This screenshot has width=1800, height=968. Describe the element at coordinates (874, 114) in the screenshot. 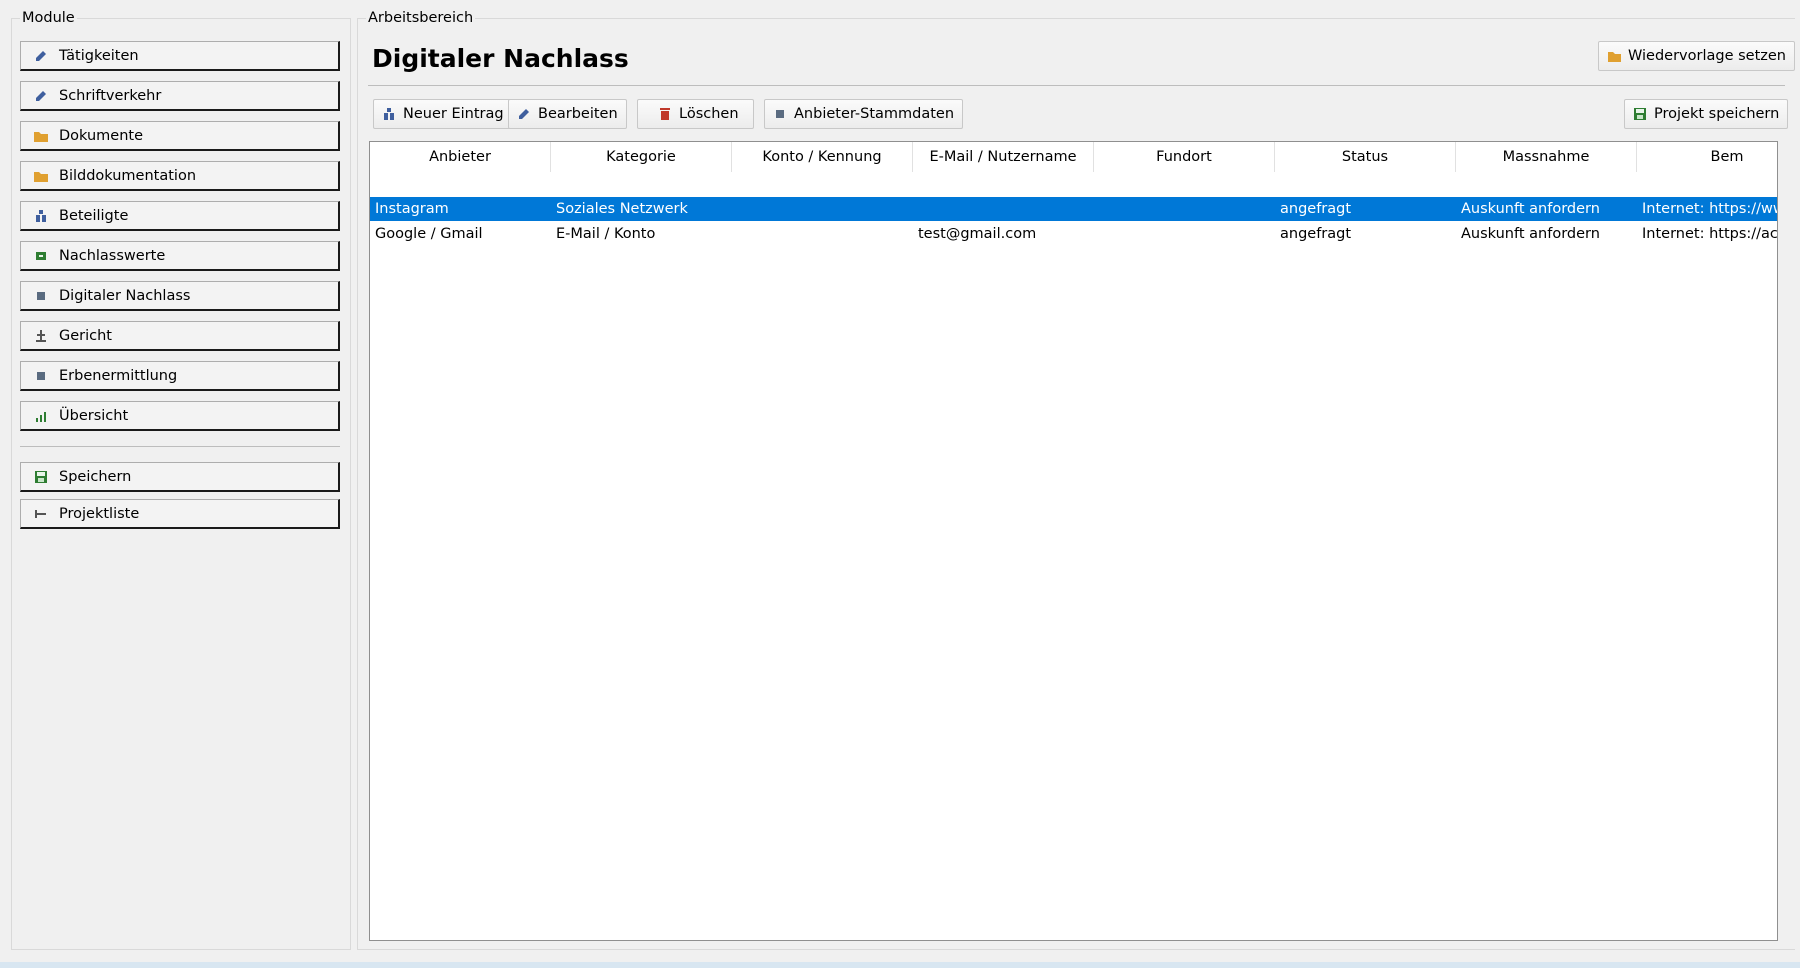

I see `provider-master-data-label: Anbieter-Stammdaten` at that location.